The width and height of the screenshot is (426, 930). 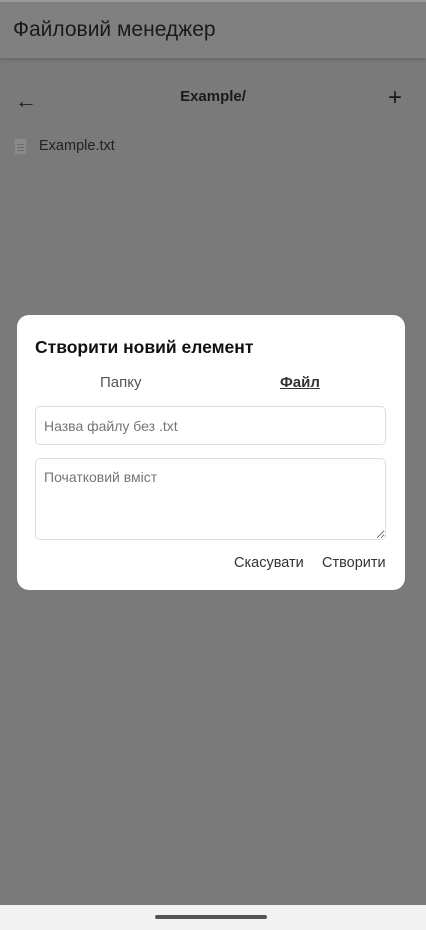 I want to click on home-gesture-handle, so click(x=211, y=917).